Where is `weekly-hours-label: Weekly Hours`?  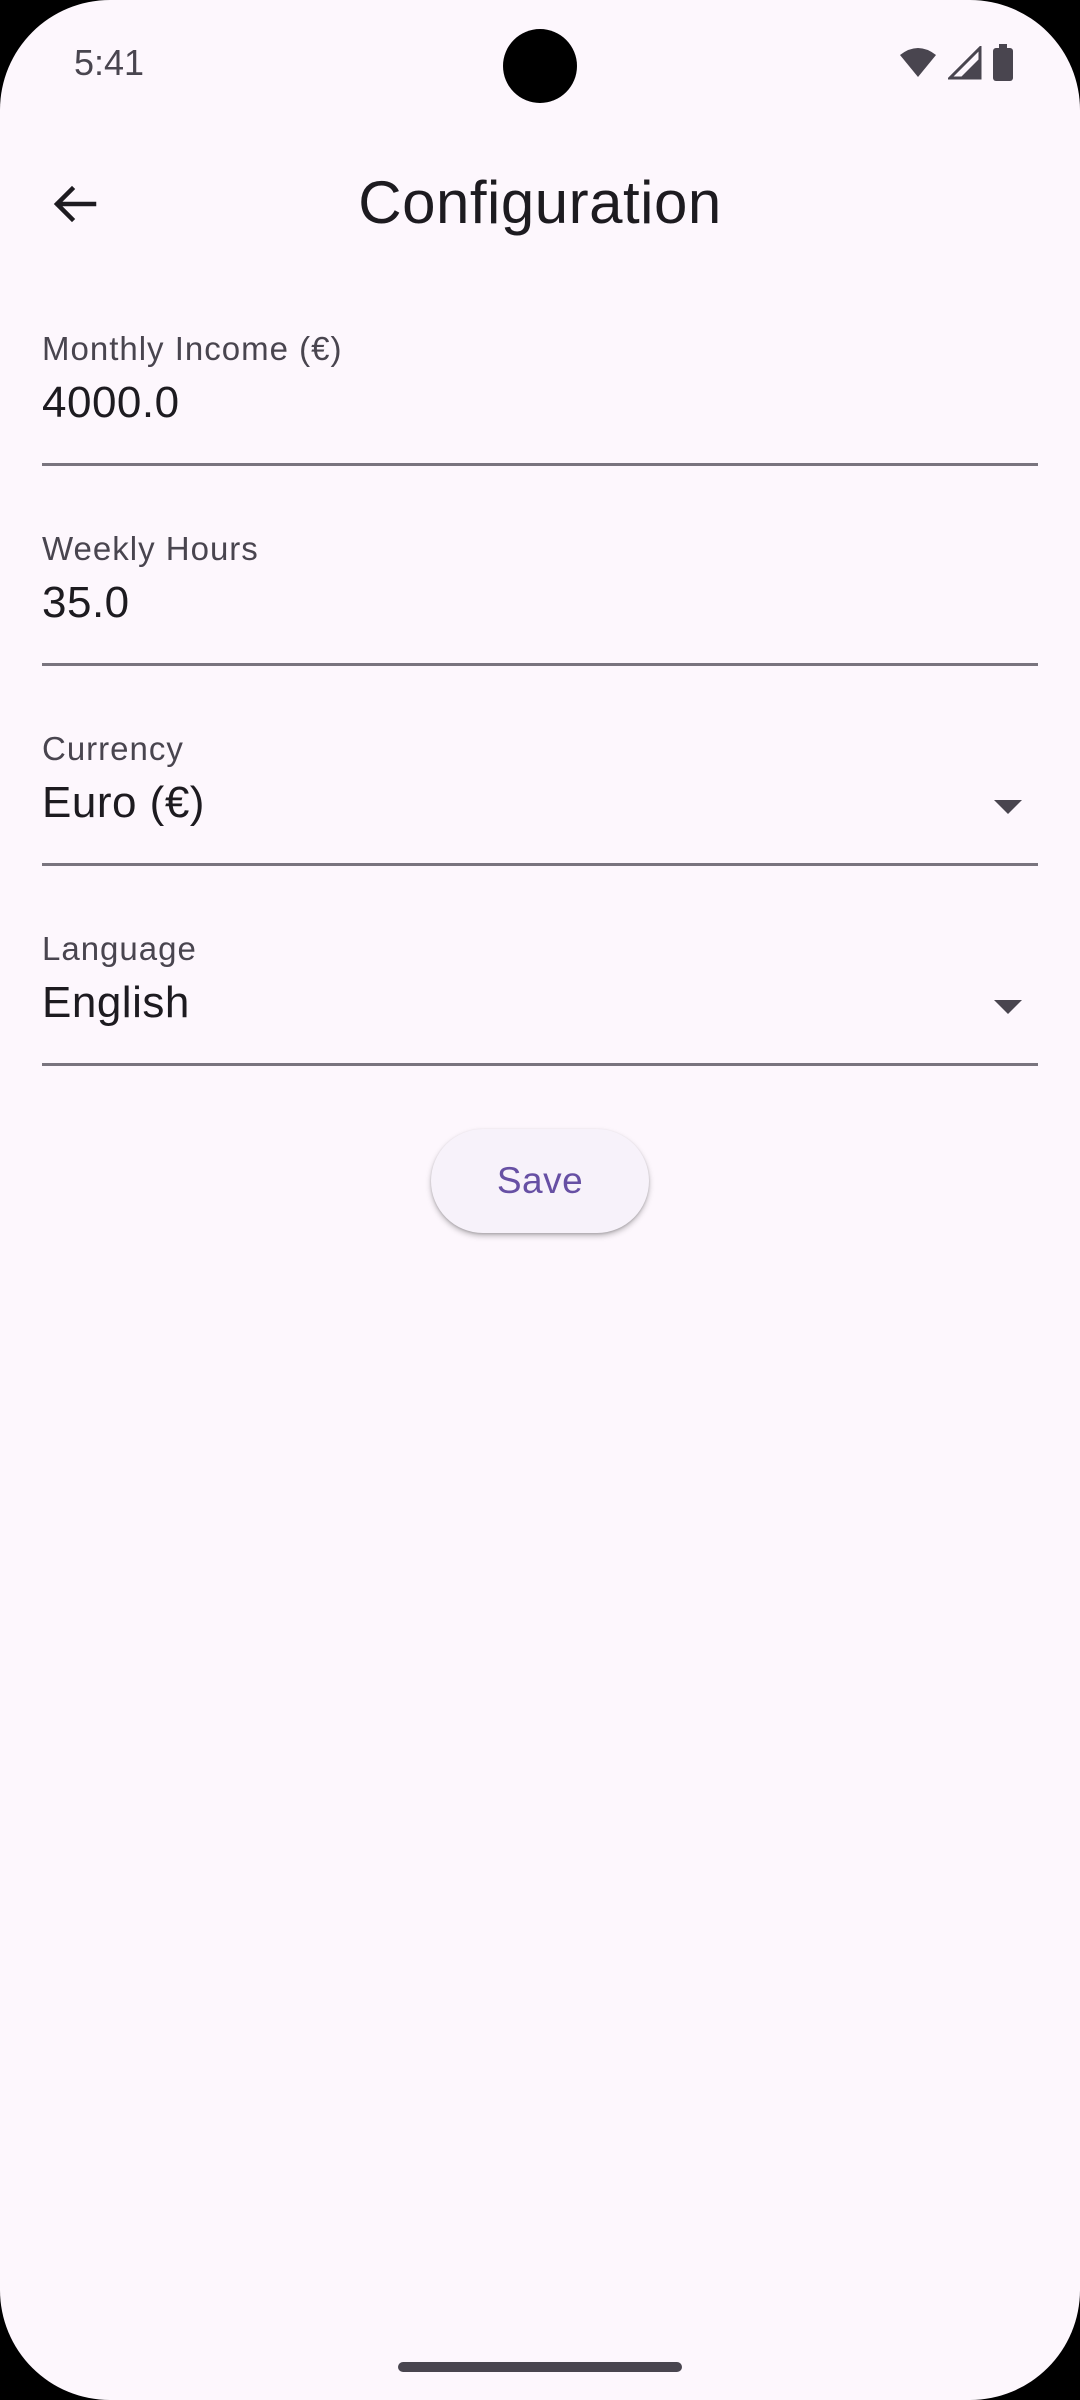
weekly-hours-label: Weekly Hours is located at coordinates (150, 548).